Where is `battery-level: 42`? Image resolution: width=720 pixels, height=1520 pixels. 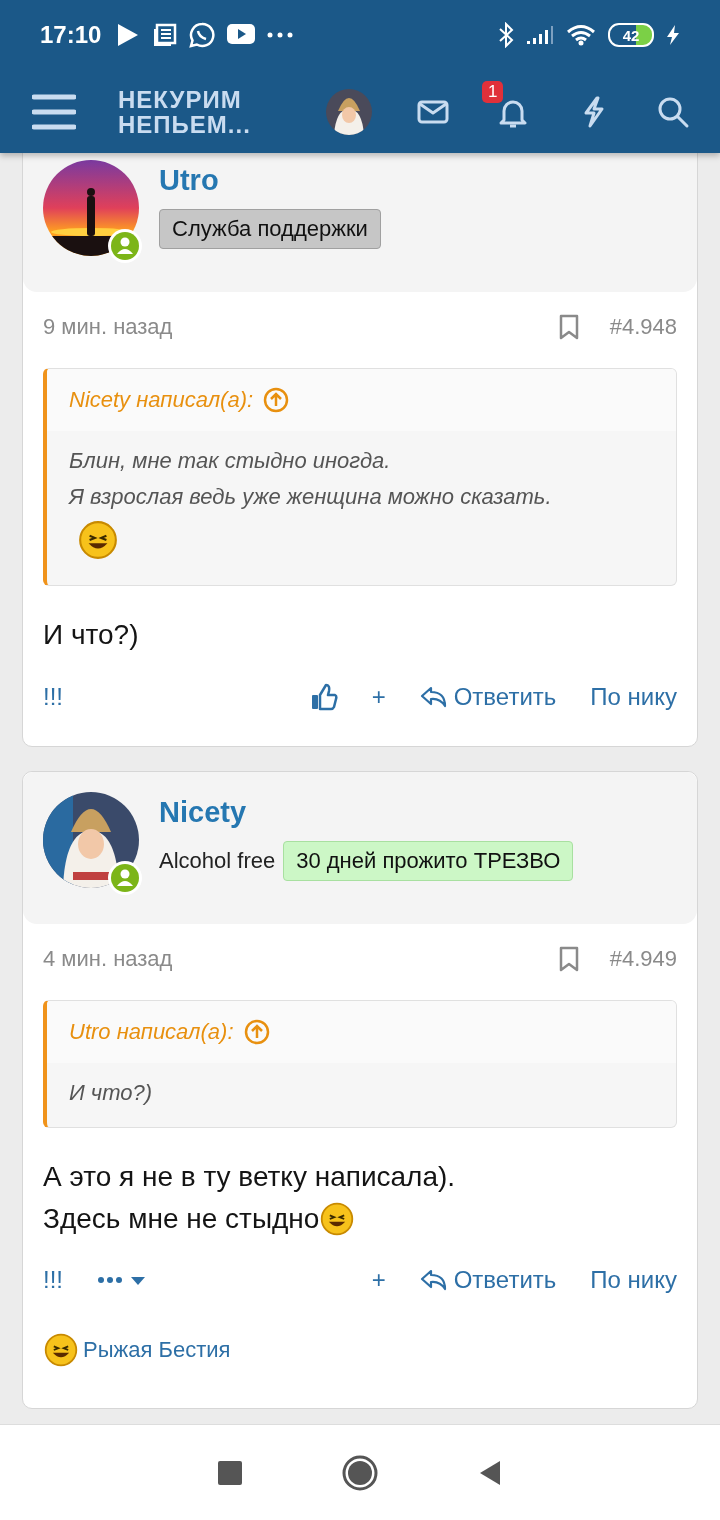
battery-level: 42 is located at coordinates (631, 35).